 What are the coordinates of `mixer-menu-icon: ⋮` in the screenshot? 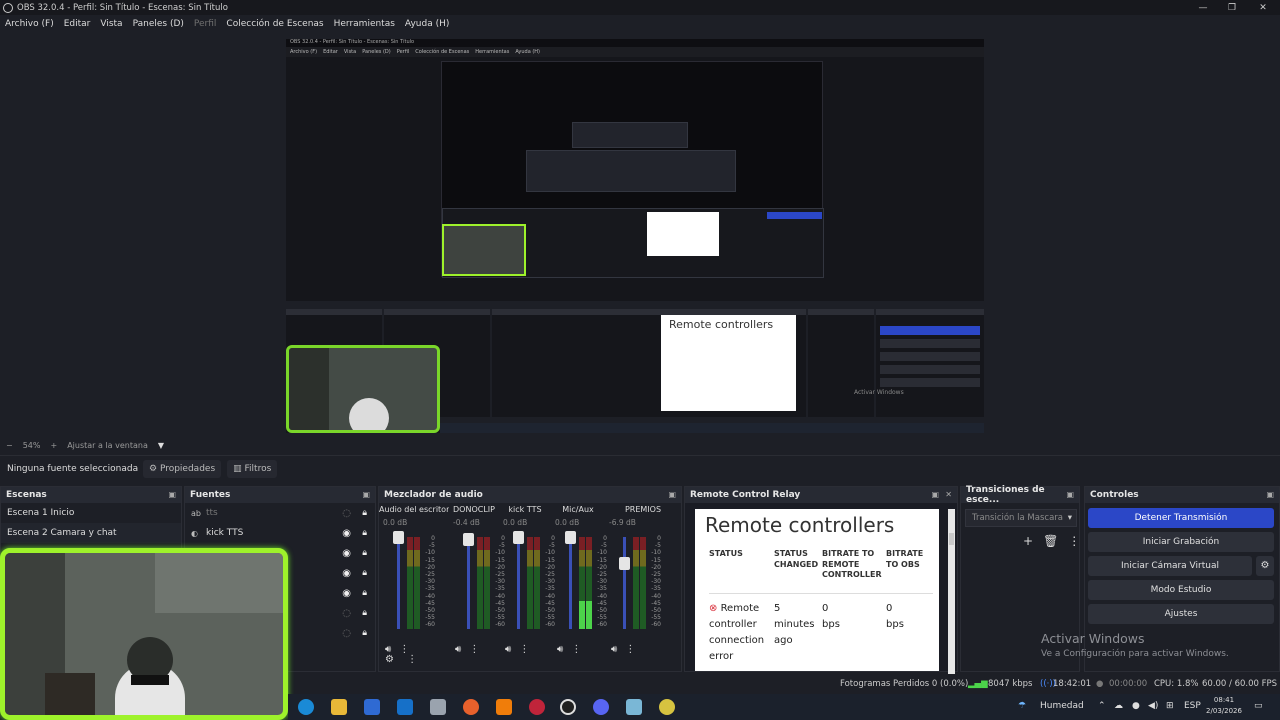 It's located at (412, 659).